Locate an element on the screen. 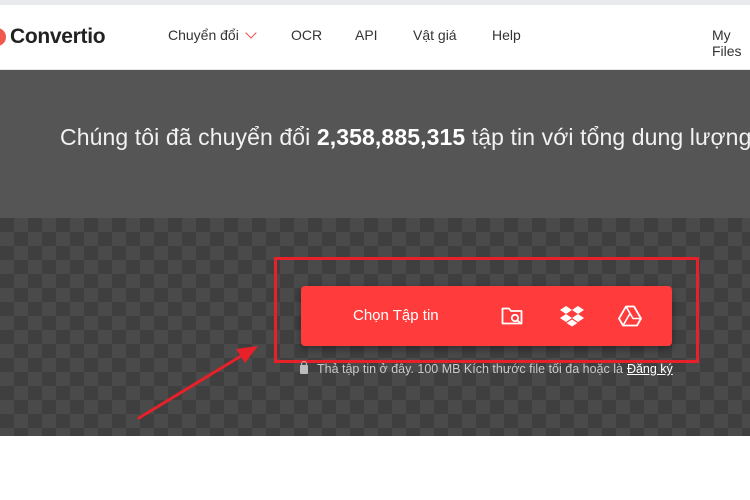 Image resolution: width=750 pixels, height=500 pixels. nav-item-label: OCR is located at coordinates (307, 35).